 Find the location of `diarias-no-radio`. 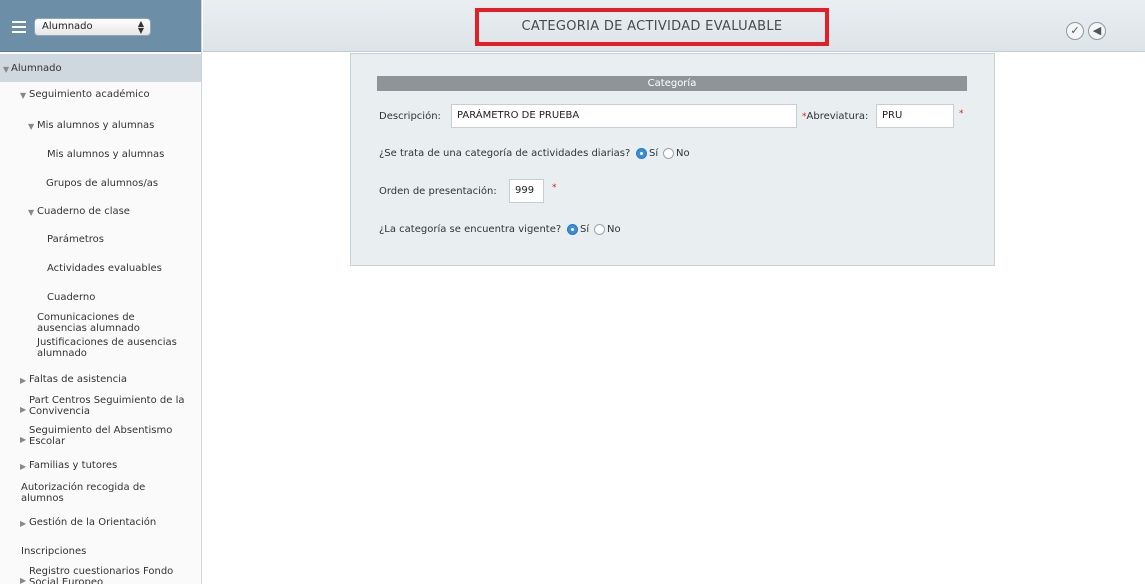

diarias-no-radio is located at coordinates (668, 153).